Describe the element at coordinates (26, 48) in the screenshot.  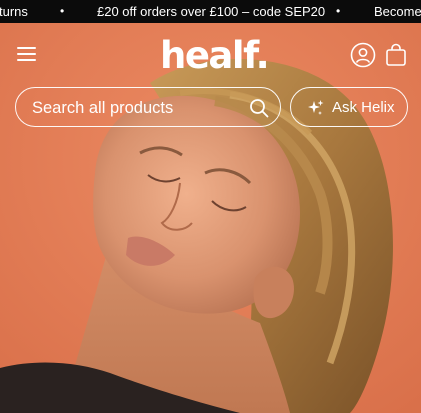
I see `hamburger-menu-icon` at that location.